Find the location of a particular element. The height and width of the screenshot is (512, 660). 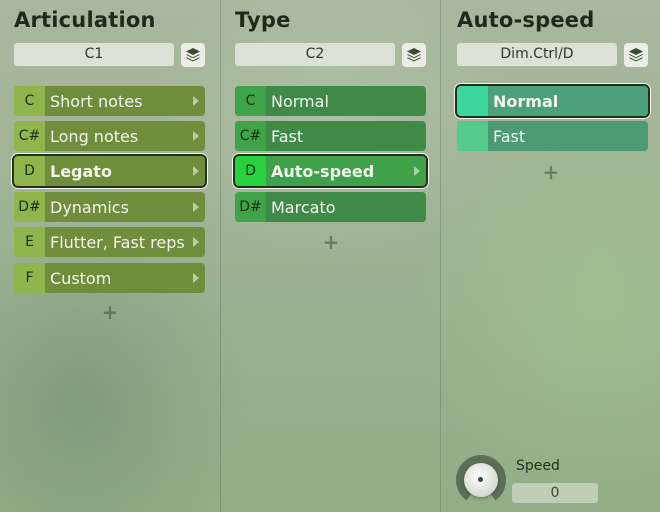

articulation-item-label: Dynamics is located at coordinates (89, 207).